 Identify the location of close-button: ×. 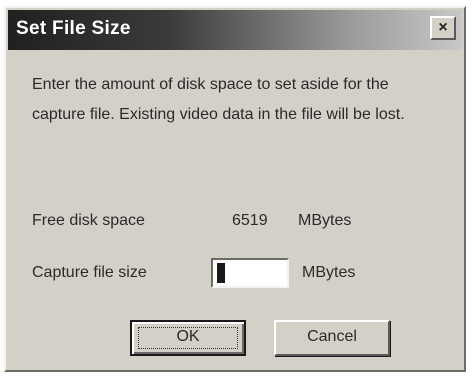
(443, 28).